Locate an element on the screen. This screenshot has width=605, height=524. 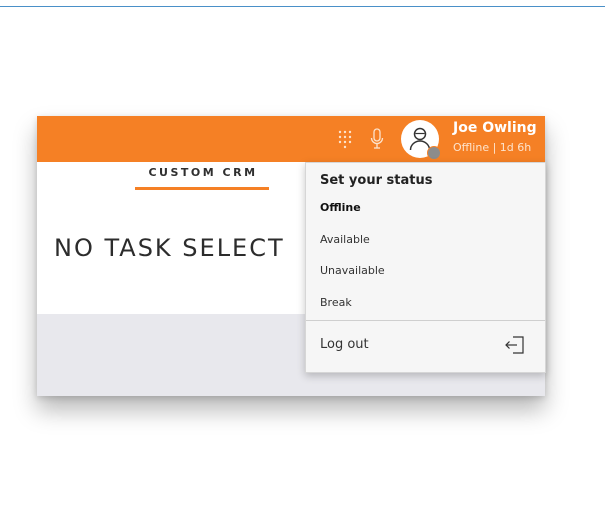
logout-icon is located at coordinates (515, 347).